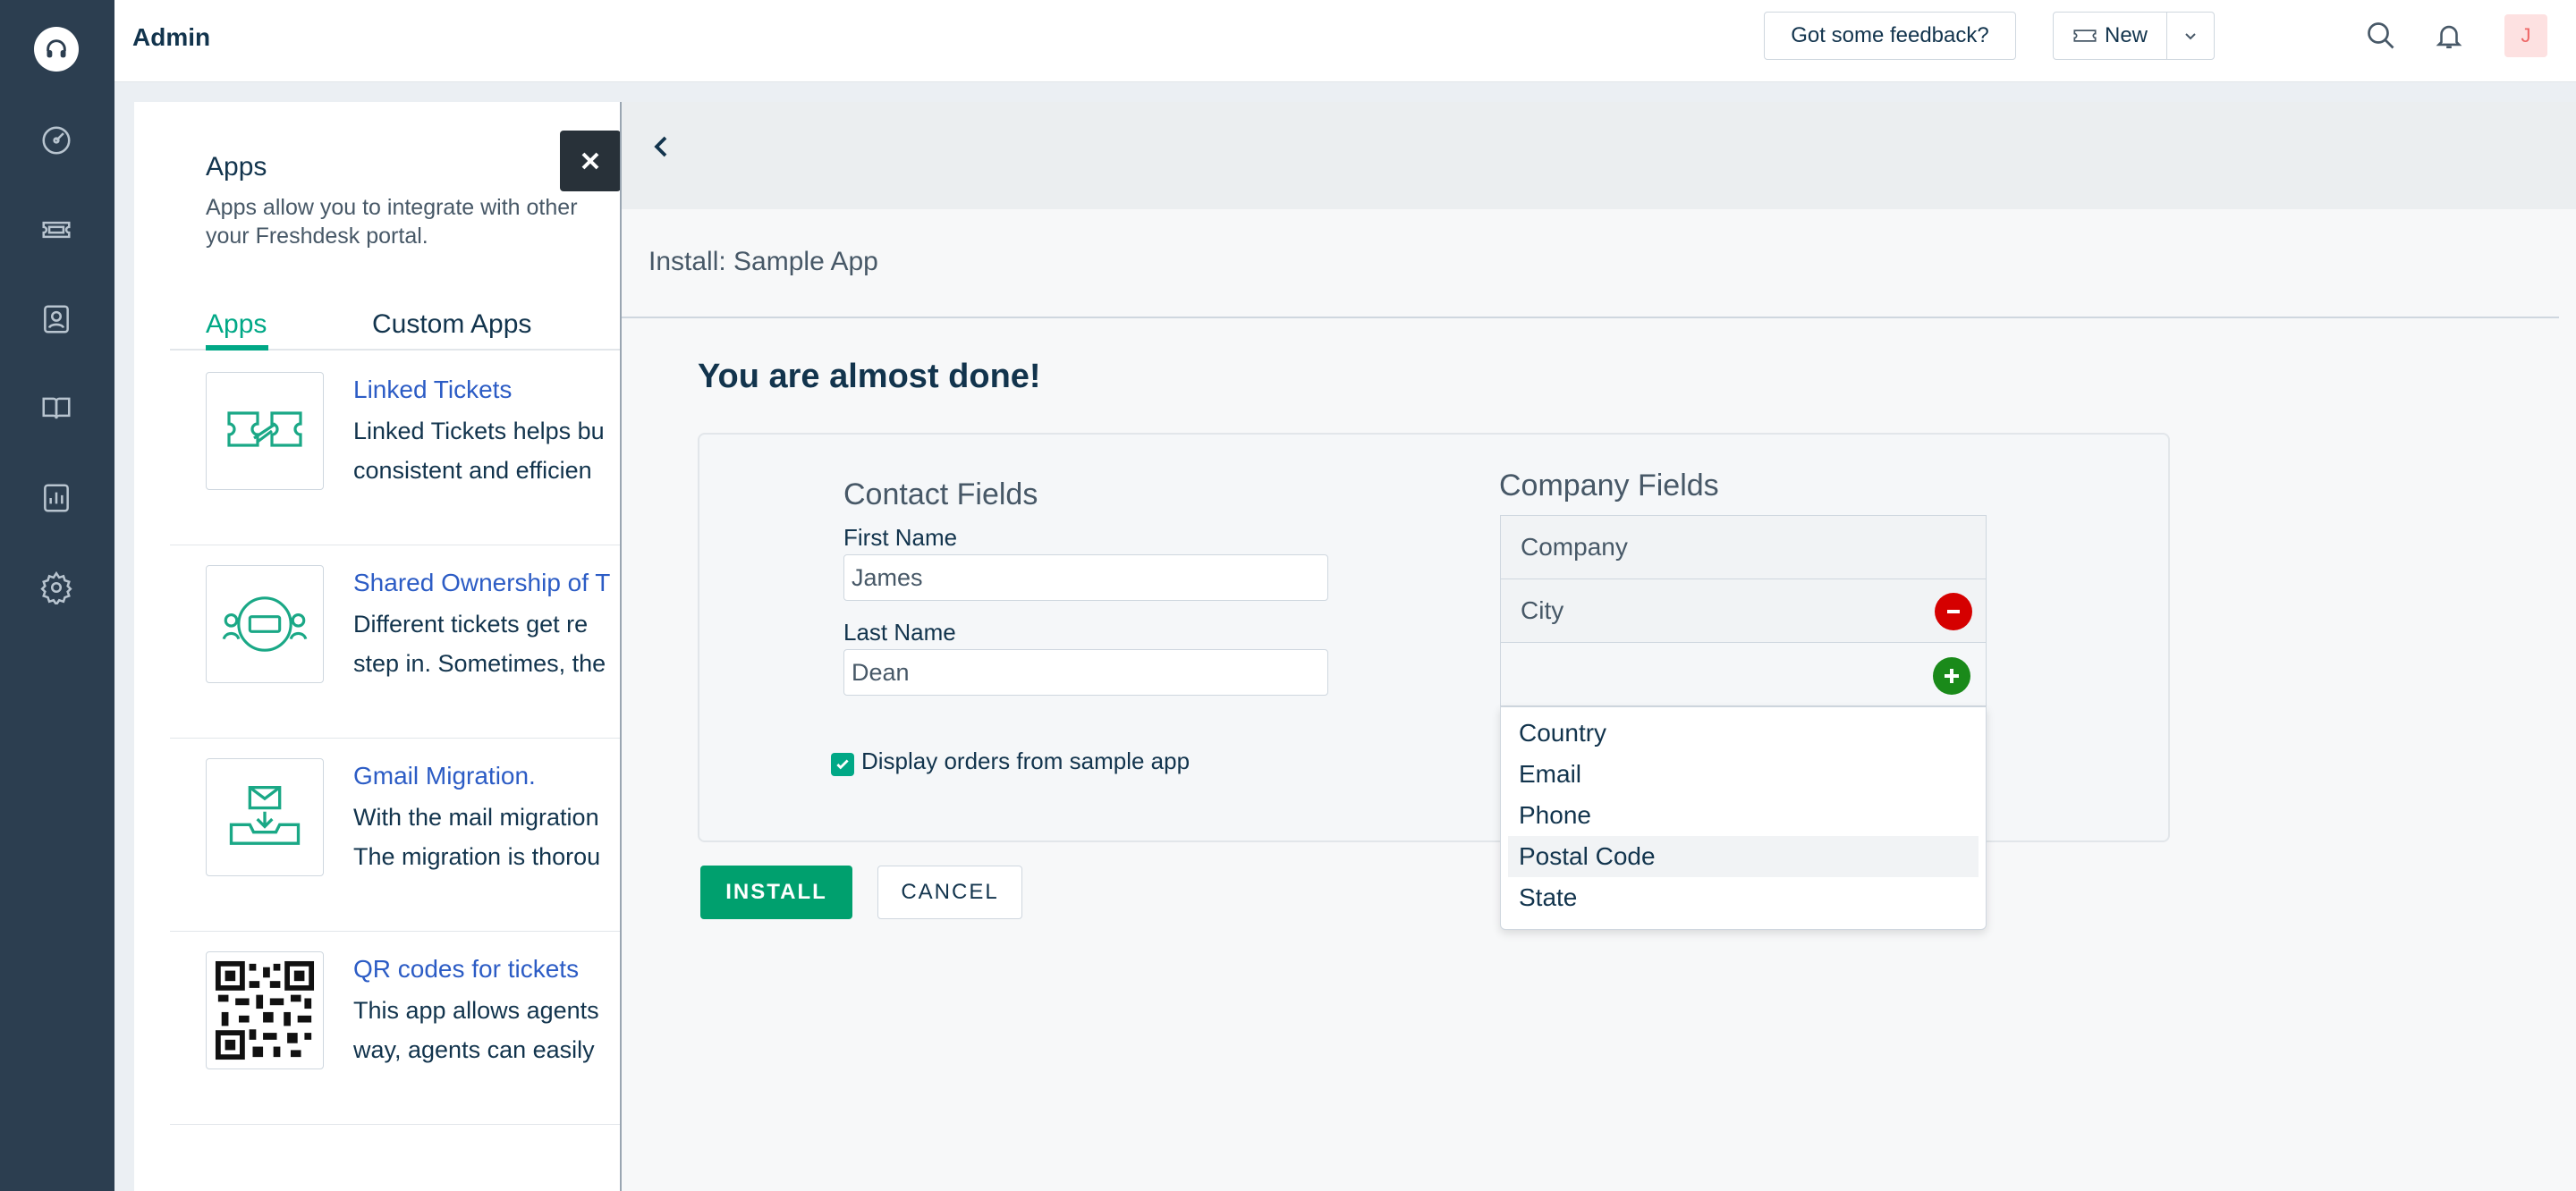 The height and width of the screenshot is (1191, 2576). I want to click on new-button: New, so click(2110, 36).